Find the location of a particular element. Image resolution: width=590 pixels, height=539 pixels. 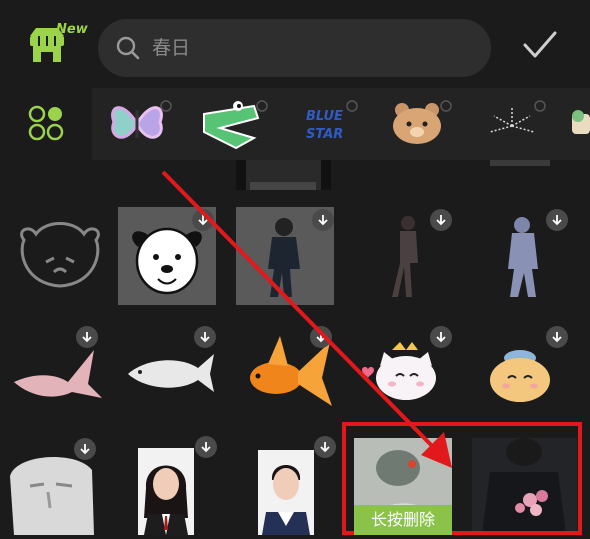

category-butterfly is located at coordinates (137, 124).